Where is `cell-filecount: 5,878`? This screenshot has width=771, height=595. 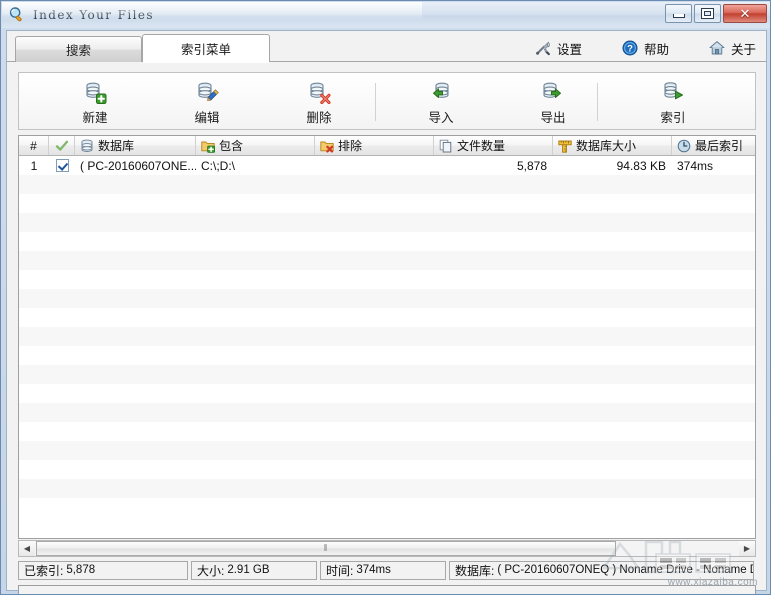
cell-filecount: 5,878 is located at coordinates (531, 165).